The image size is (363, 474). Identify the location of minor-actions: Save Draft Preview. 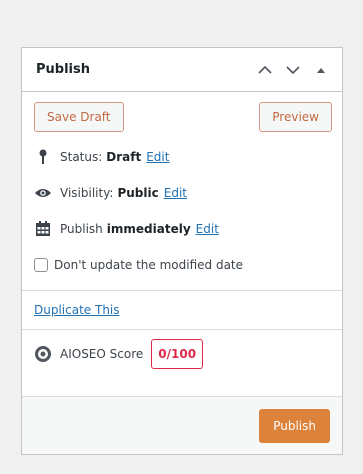
(182, 112).